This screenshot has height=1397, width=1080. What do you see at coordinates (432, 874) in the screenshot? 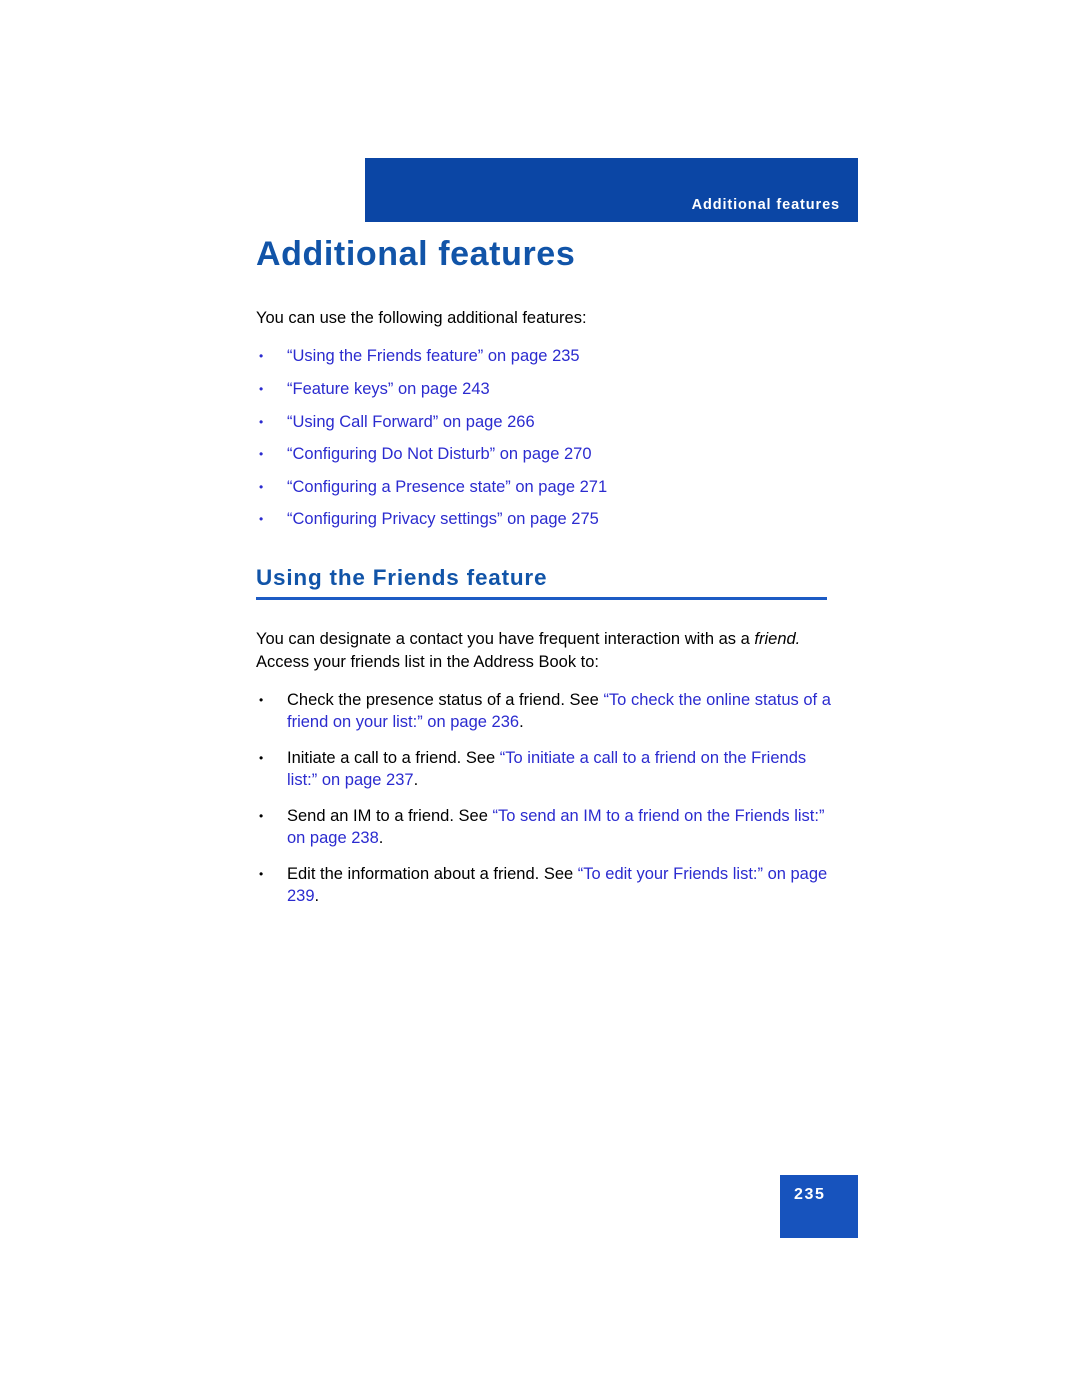
I see `task-text: Edit the information about a friend. See` at bounding box center [432, 874].